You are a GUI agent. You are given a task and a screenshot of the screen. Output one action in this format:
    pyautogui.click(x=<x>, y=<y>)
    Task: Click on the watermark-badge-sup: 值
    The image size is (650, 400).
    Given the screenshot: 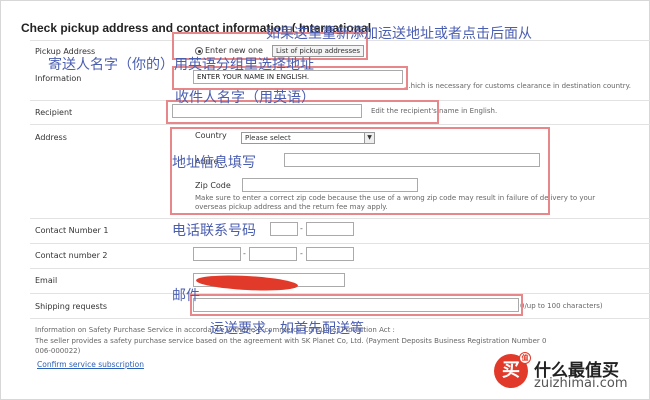 What is the action you would take?
    pyautogui.click(x=525, y=358)
    